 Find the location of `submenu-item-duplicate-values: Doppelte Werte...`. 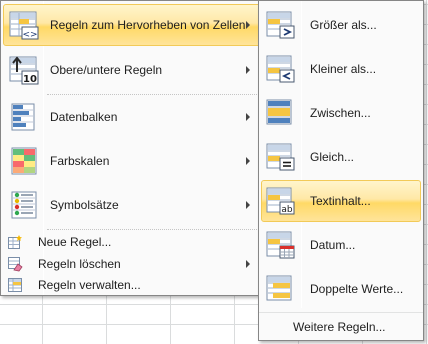

submenu-item-duplicate-values: Doppelte Werte... is located at coordinates (341, 289).